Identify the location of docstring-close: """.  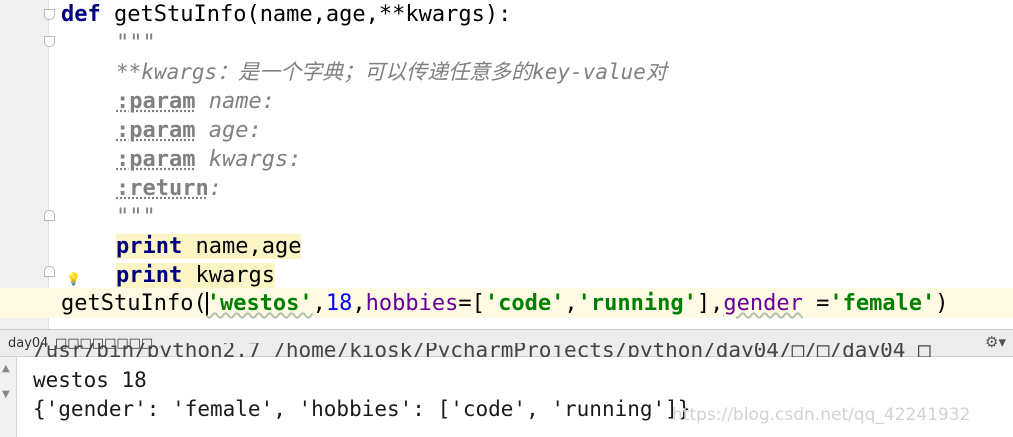
(136, 217).